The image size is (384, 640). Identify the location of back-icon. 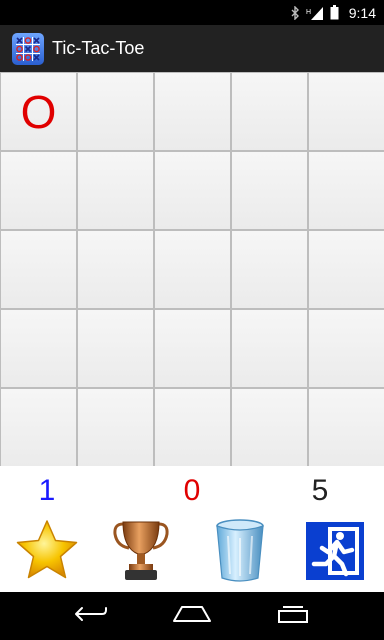
(91, 616).